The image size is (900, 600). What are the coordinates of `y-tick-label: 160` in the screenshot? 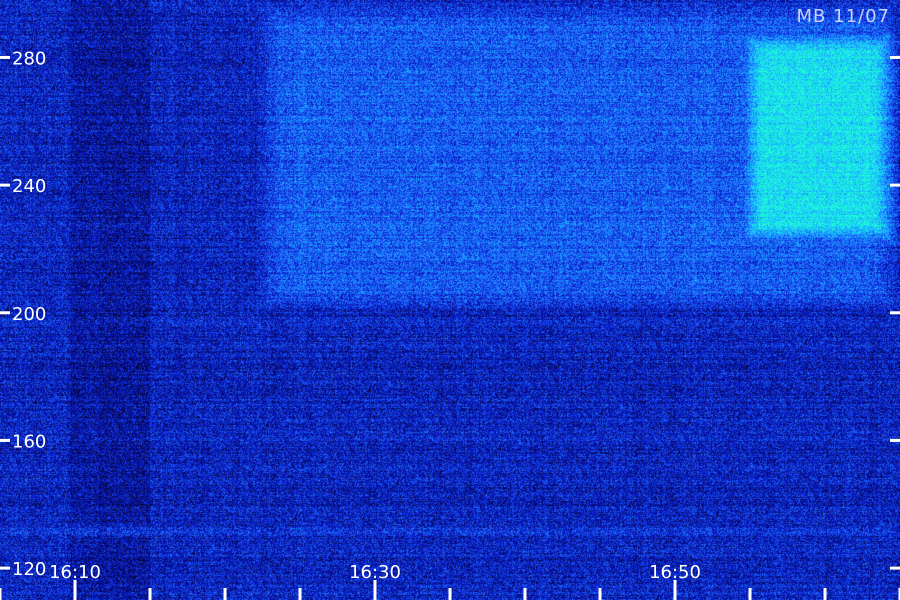 It's located at (29, 441).